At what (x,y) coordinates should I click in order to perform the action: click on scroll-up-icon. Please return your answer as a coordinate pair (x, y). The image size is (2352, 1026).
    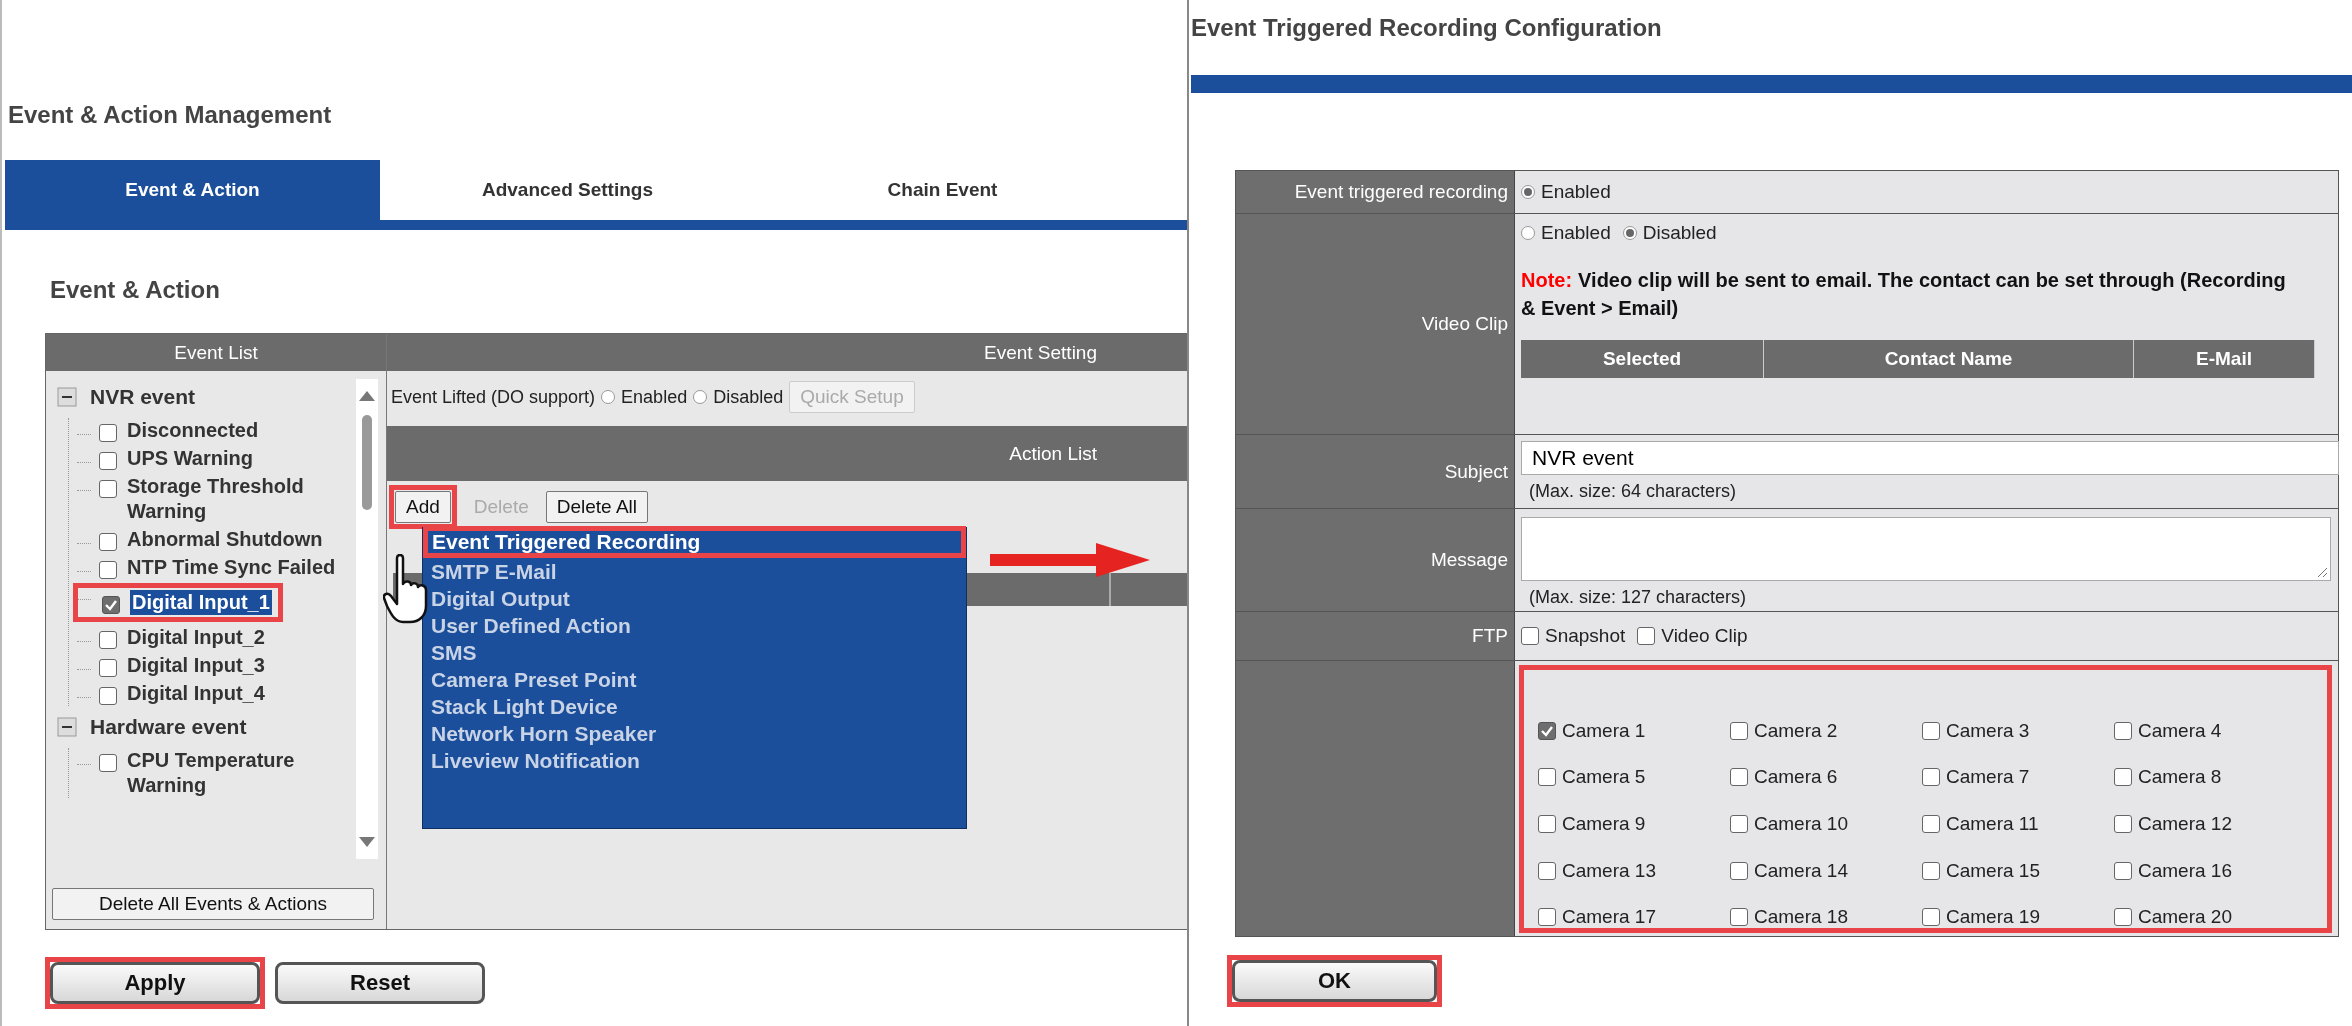
    Looking at the image, I should click on (367, 396).